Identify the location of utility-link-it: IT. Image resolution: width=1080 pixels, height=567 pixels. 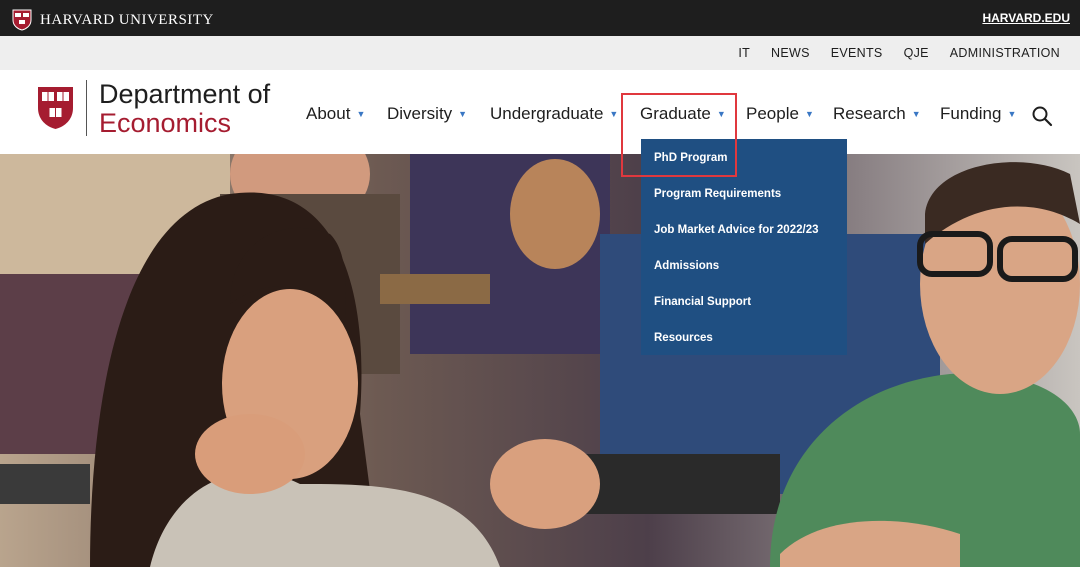
(744, 53).